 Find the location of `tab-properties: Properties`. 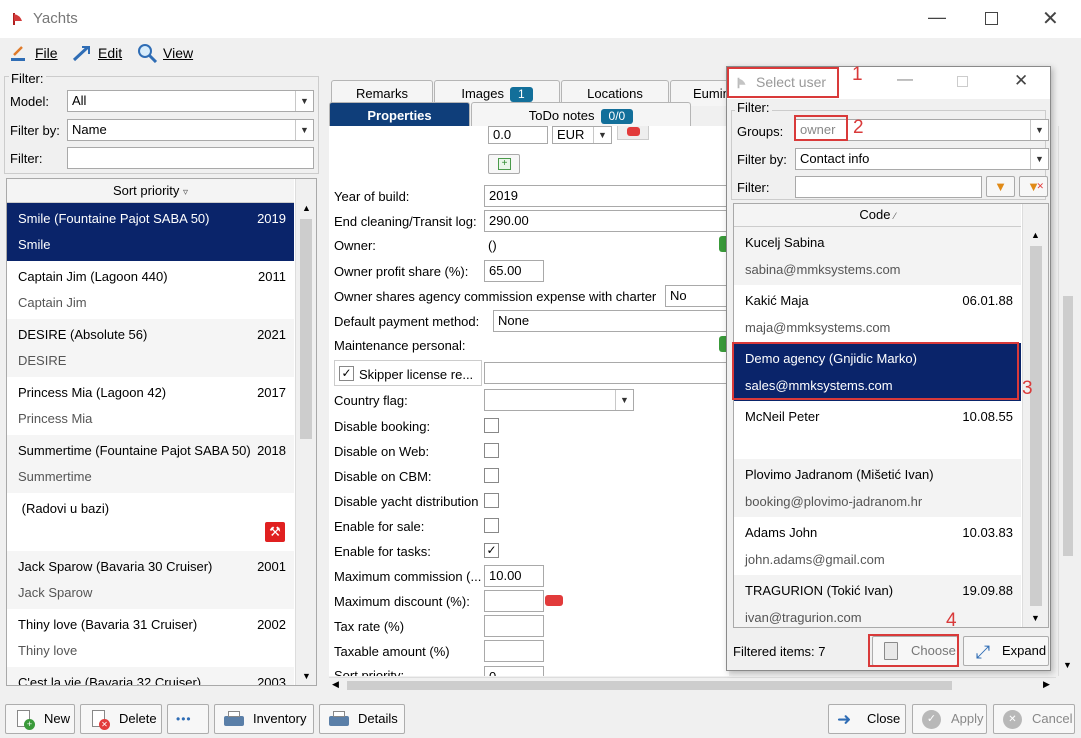

tab-properties: Properties is located at coordinates (399, 115).